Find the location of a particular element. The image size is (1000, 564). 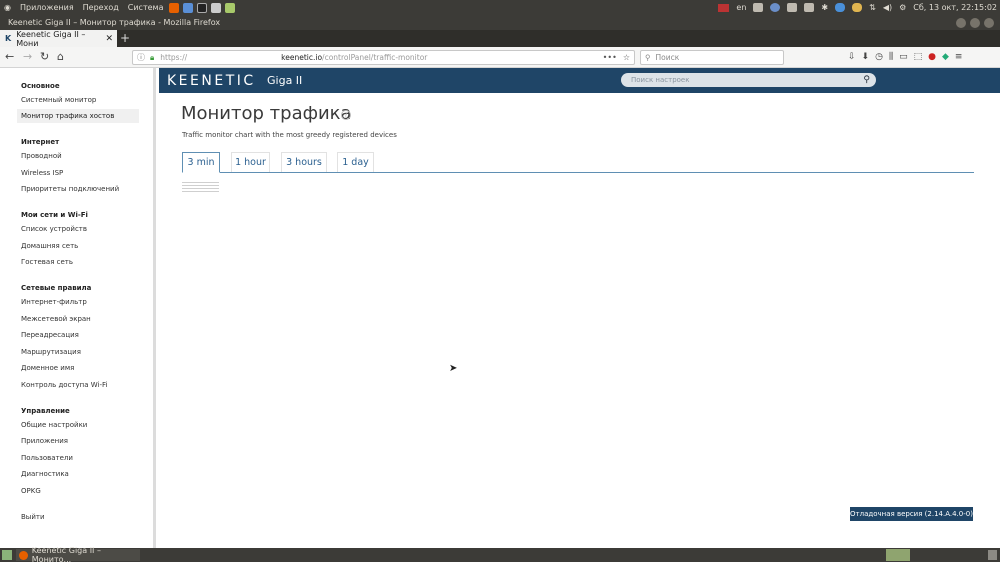

volume-icon: ◀) is located at coordinates (887, 7).